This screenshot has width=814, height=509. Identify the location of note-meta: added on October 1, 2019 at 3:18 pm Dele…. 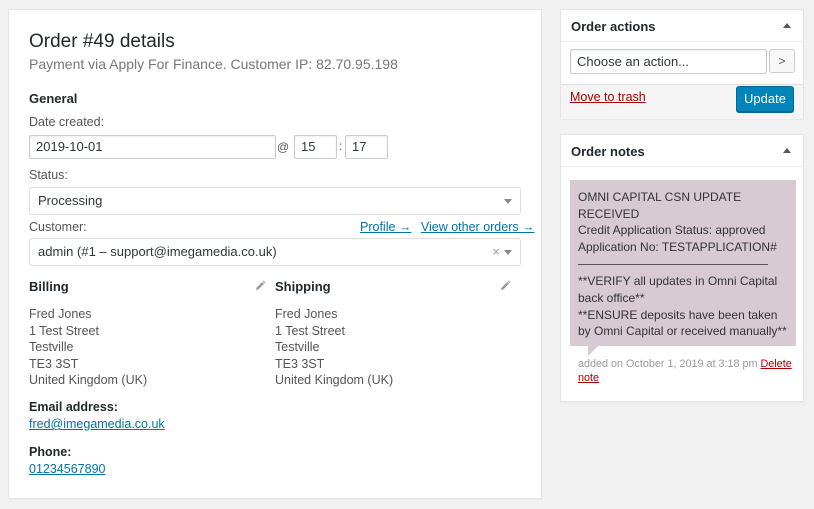
(685, 371).